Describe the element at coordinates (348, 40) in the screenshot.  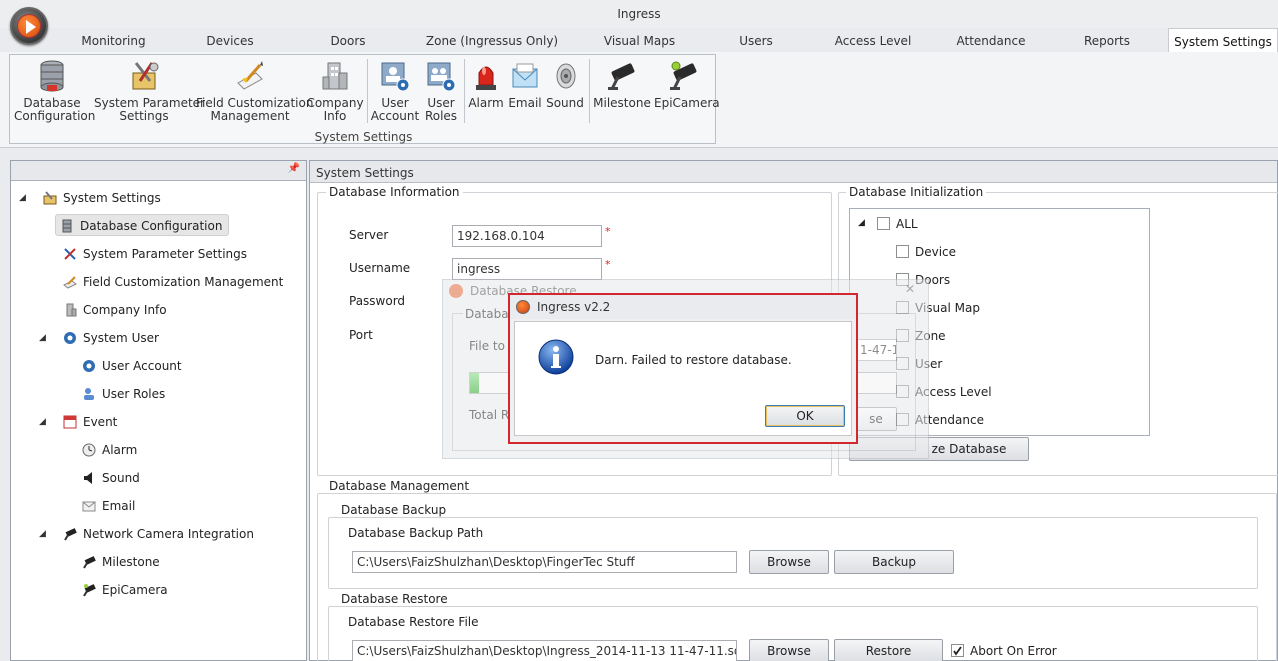
I see `tab-doors: Doors` at that location.